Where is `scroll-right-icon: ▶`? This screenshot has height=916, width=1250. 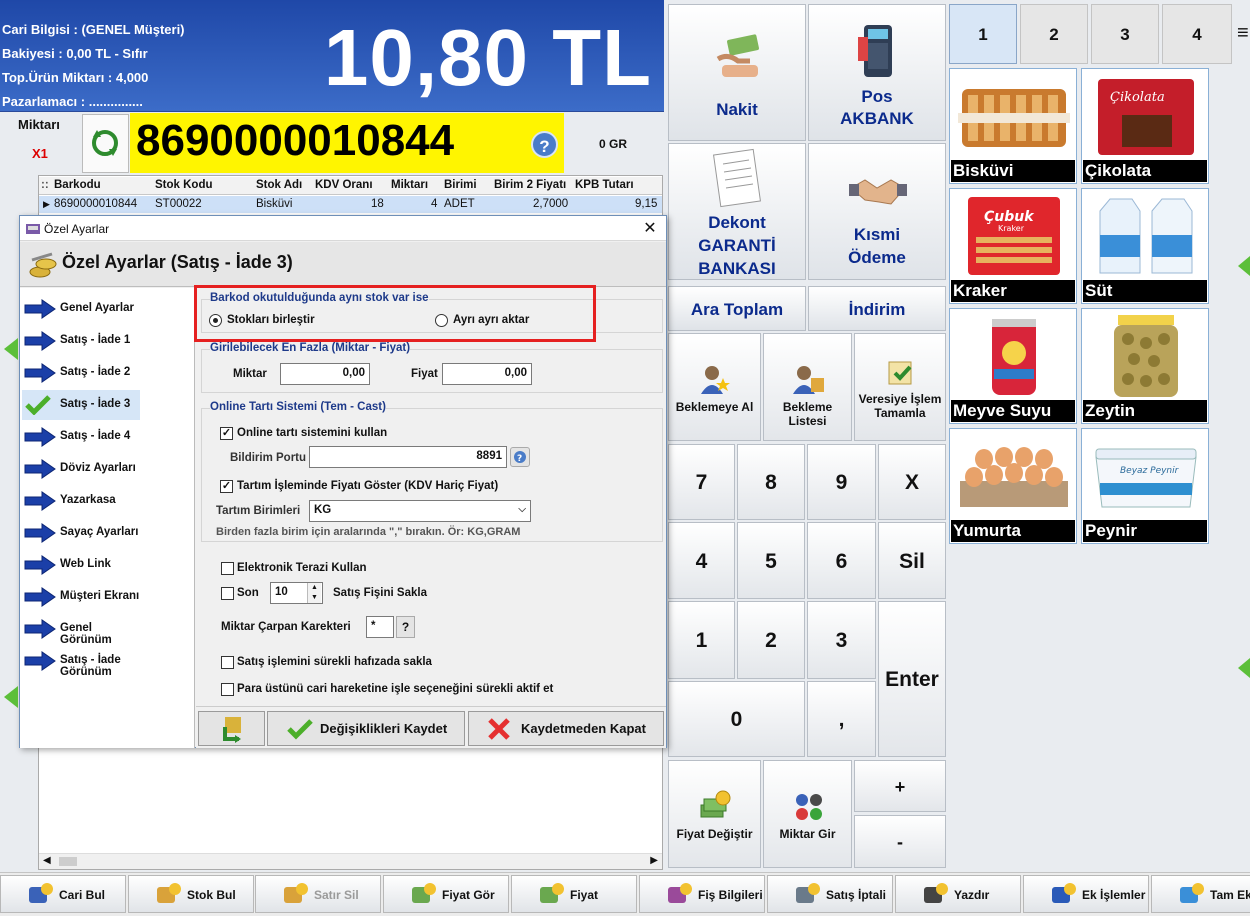
scroll-right-icon: ▶ is located at coordinates (654, 860).